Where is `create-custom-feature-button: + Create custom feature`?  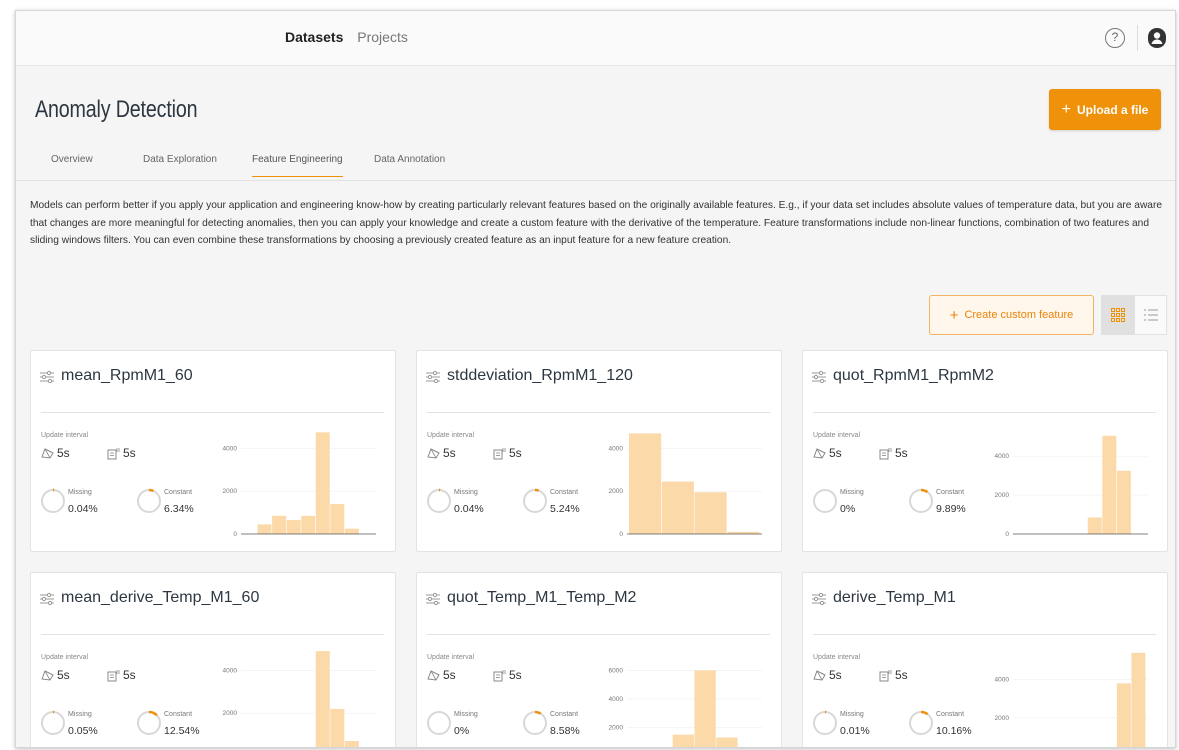
create-custom-feature-button: + Create custom feature is located at coordinates (1011, 315).